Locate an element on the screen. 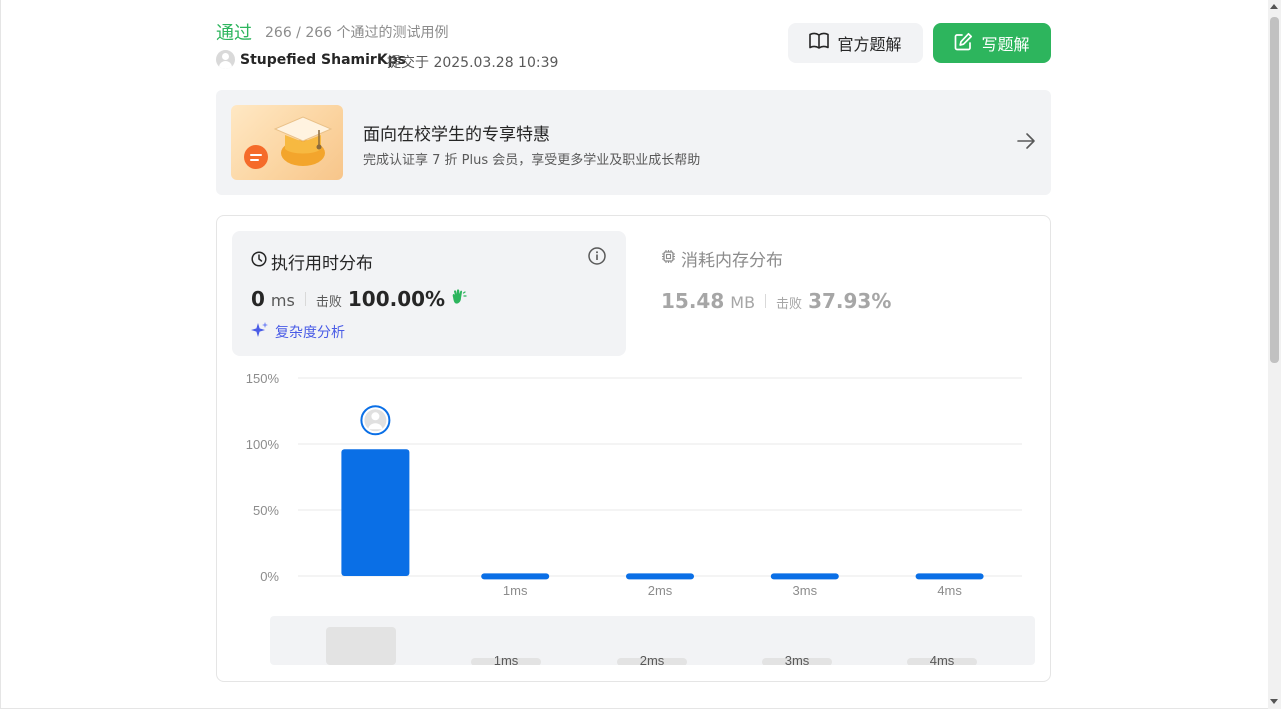 Image resolution: width=1281 pixels, height=709 pixels. x-tick-label: 1ms is located at coordinates (515, 590).